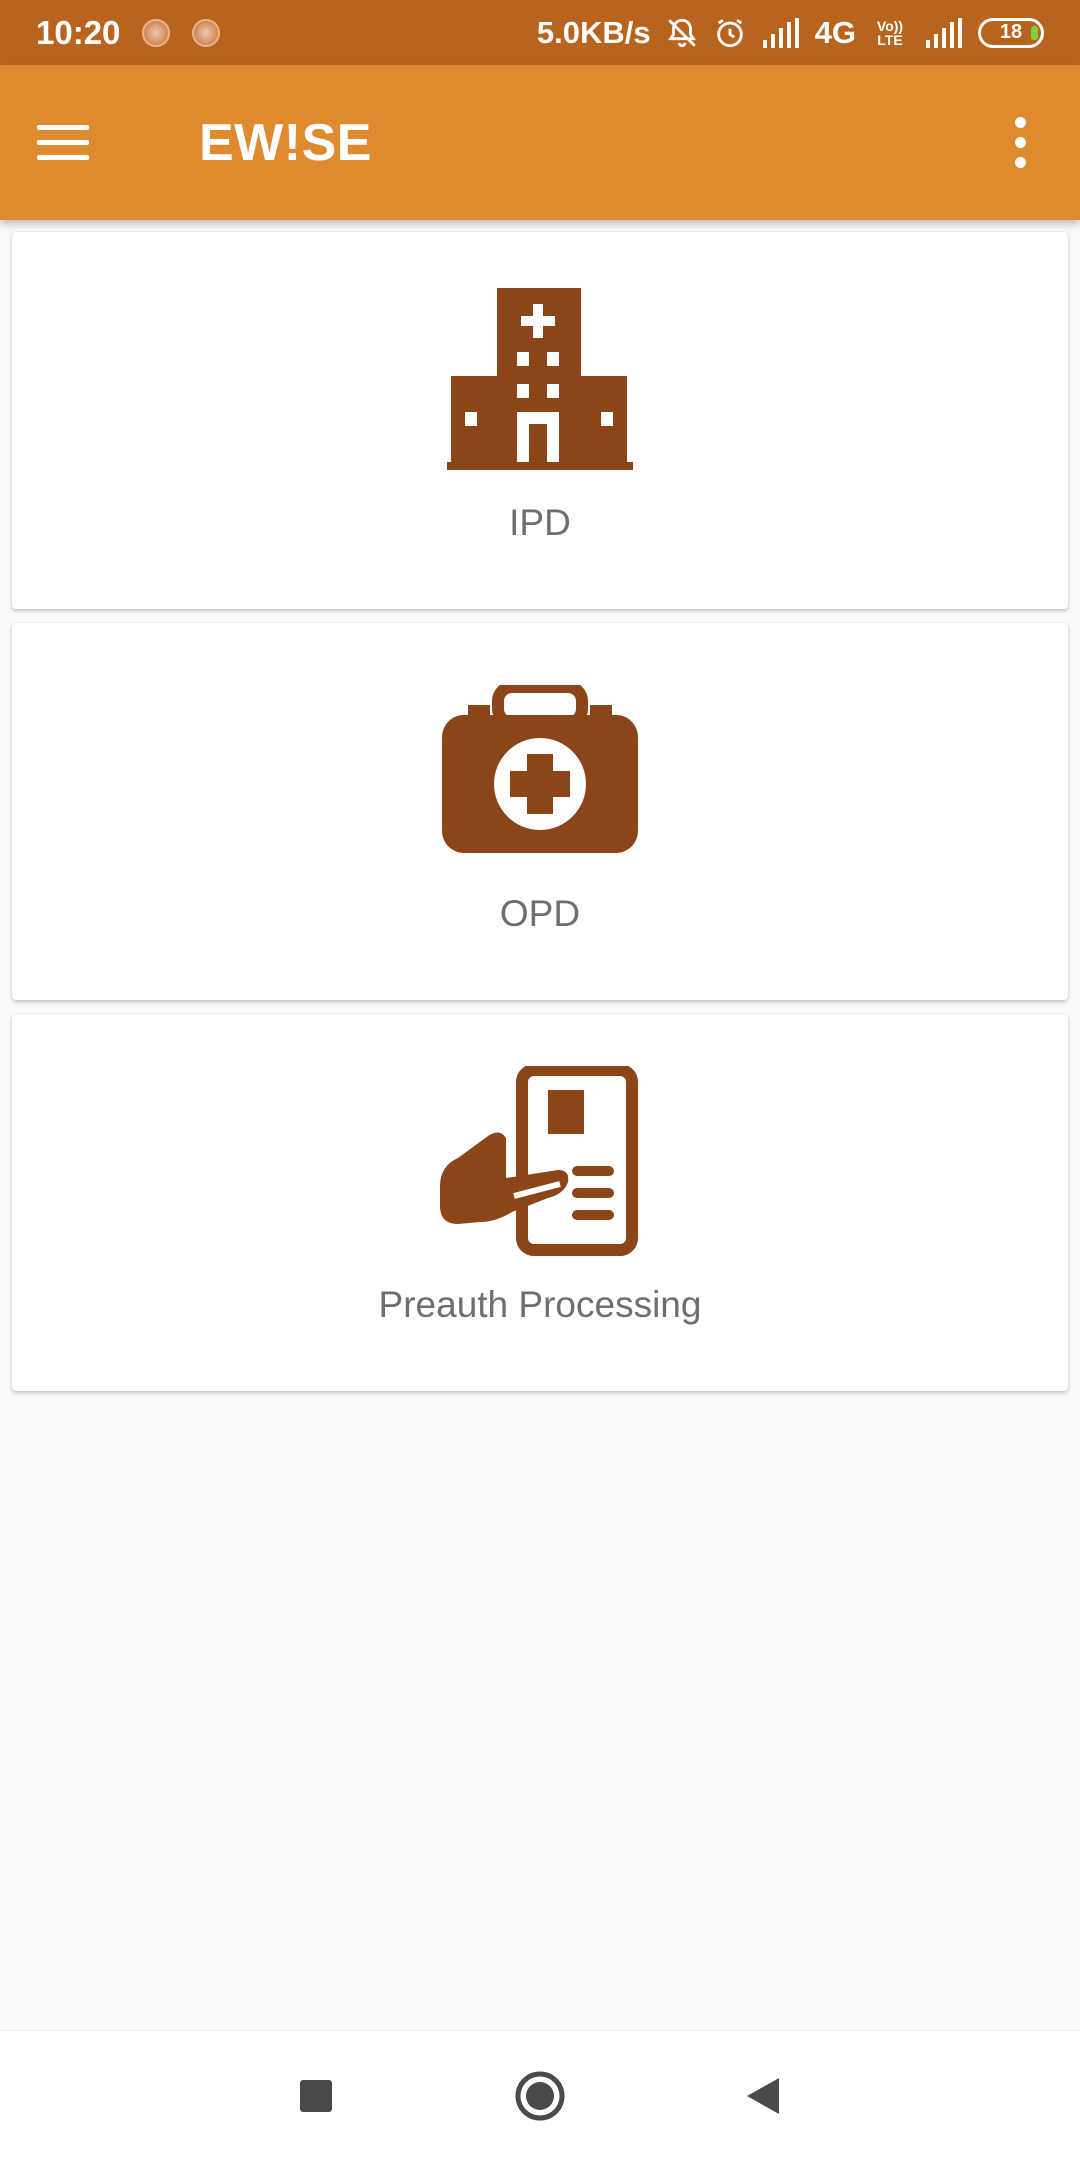  Describe the element at coordinates (540, 379) in the screenshot. I see `hospital-building-icon` at that location.